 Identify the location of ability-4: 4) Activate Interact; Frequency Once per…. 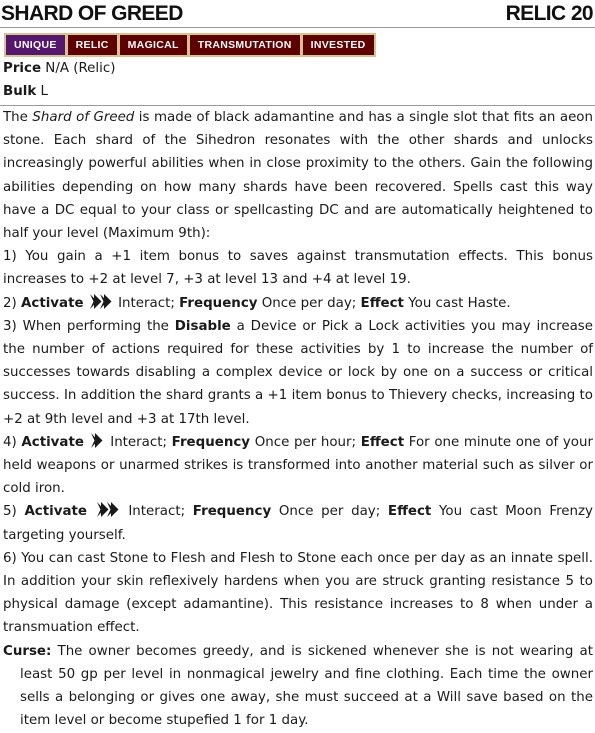
(298, 466).